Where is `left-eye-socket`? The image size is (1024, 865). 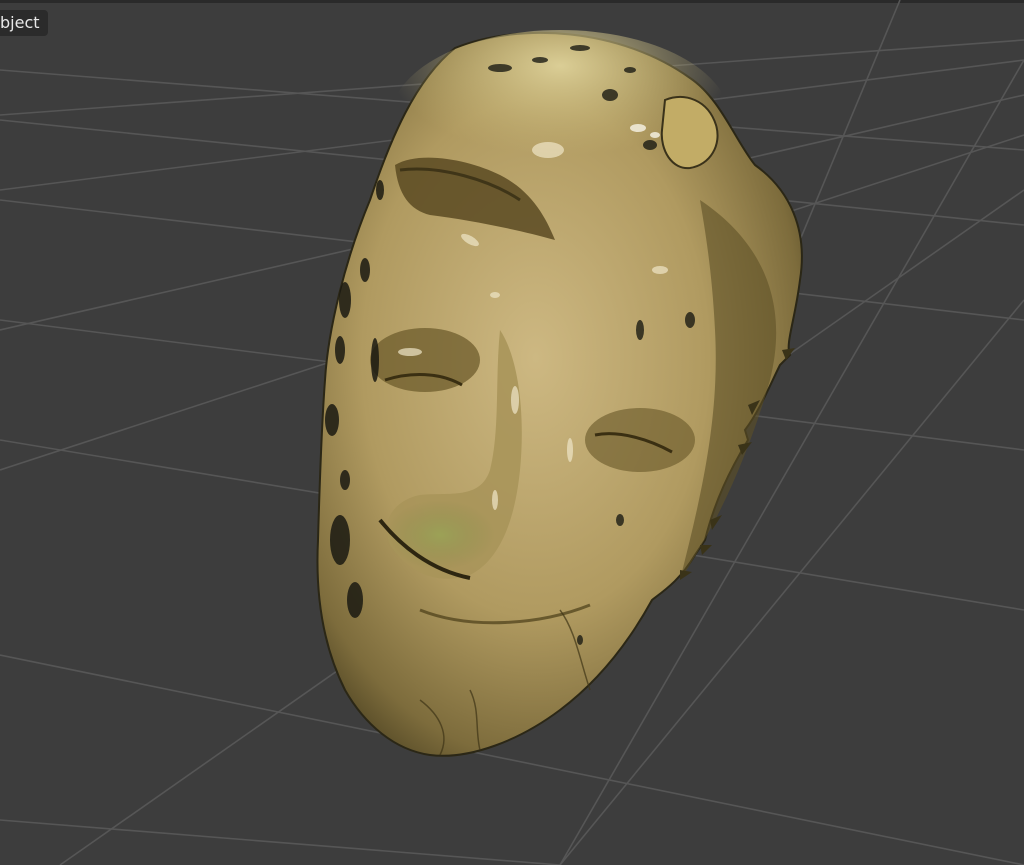 left-eye-socket is located at coordinates (425, 360).